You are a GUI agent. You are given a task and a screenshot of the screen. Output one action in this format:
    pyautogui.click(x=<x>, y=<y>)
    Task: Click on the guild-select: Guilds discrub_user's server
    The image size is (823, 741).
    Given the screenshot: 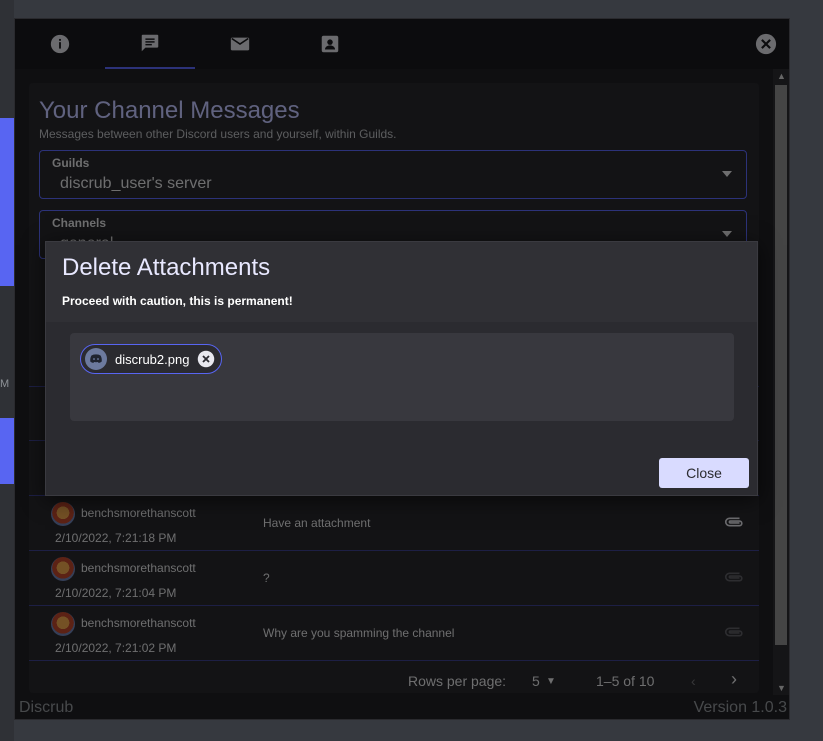 What is the action you would take?
    pyautogui.click(x=393, y=174)
    